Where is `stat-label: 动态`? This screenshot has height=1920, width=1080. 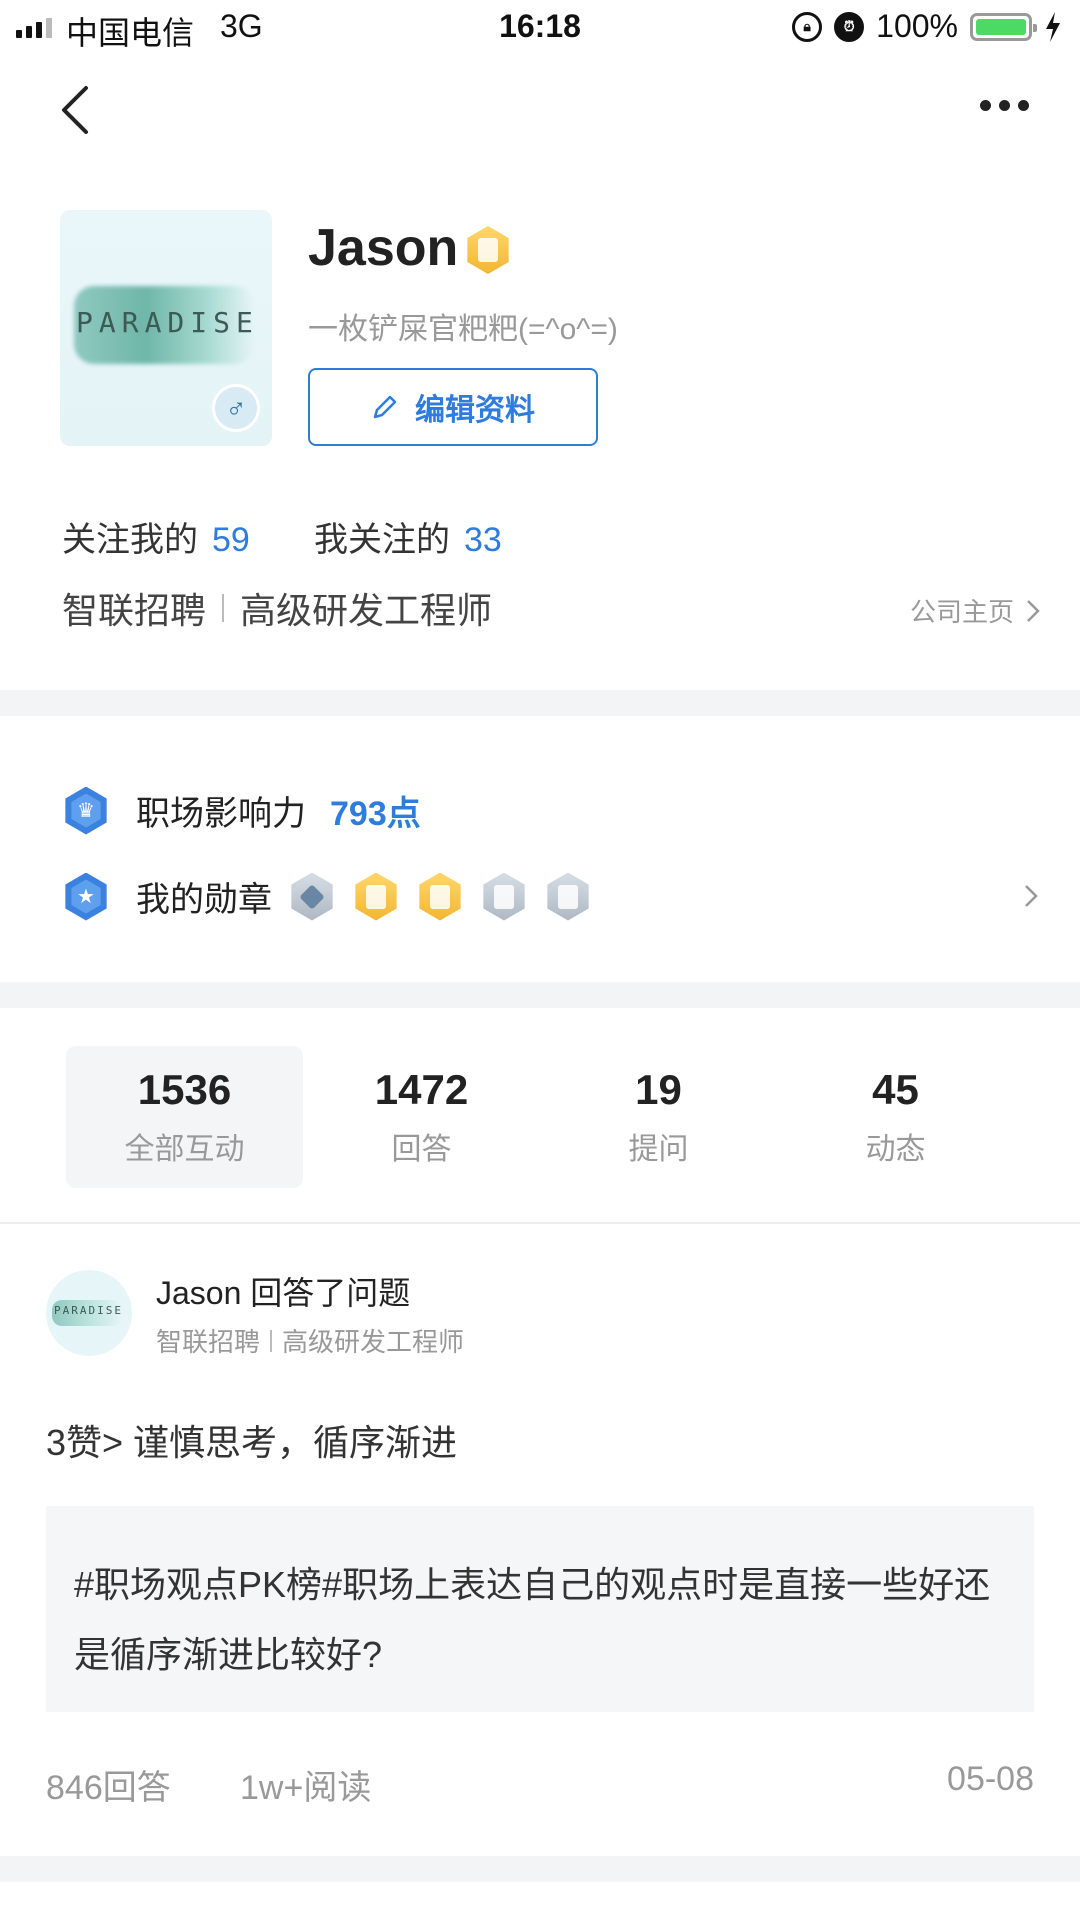 stat-label: 动态 is located at coordinates (895, 1149).